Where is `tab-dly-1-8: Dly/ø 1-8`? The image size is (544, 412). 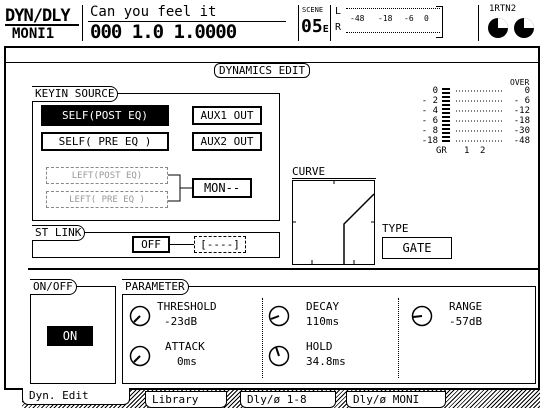 tab-dly-1-8: Dly/ø 1-8 is located at coordinates (288, 399).